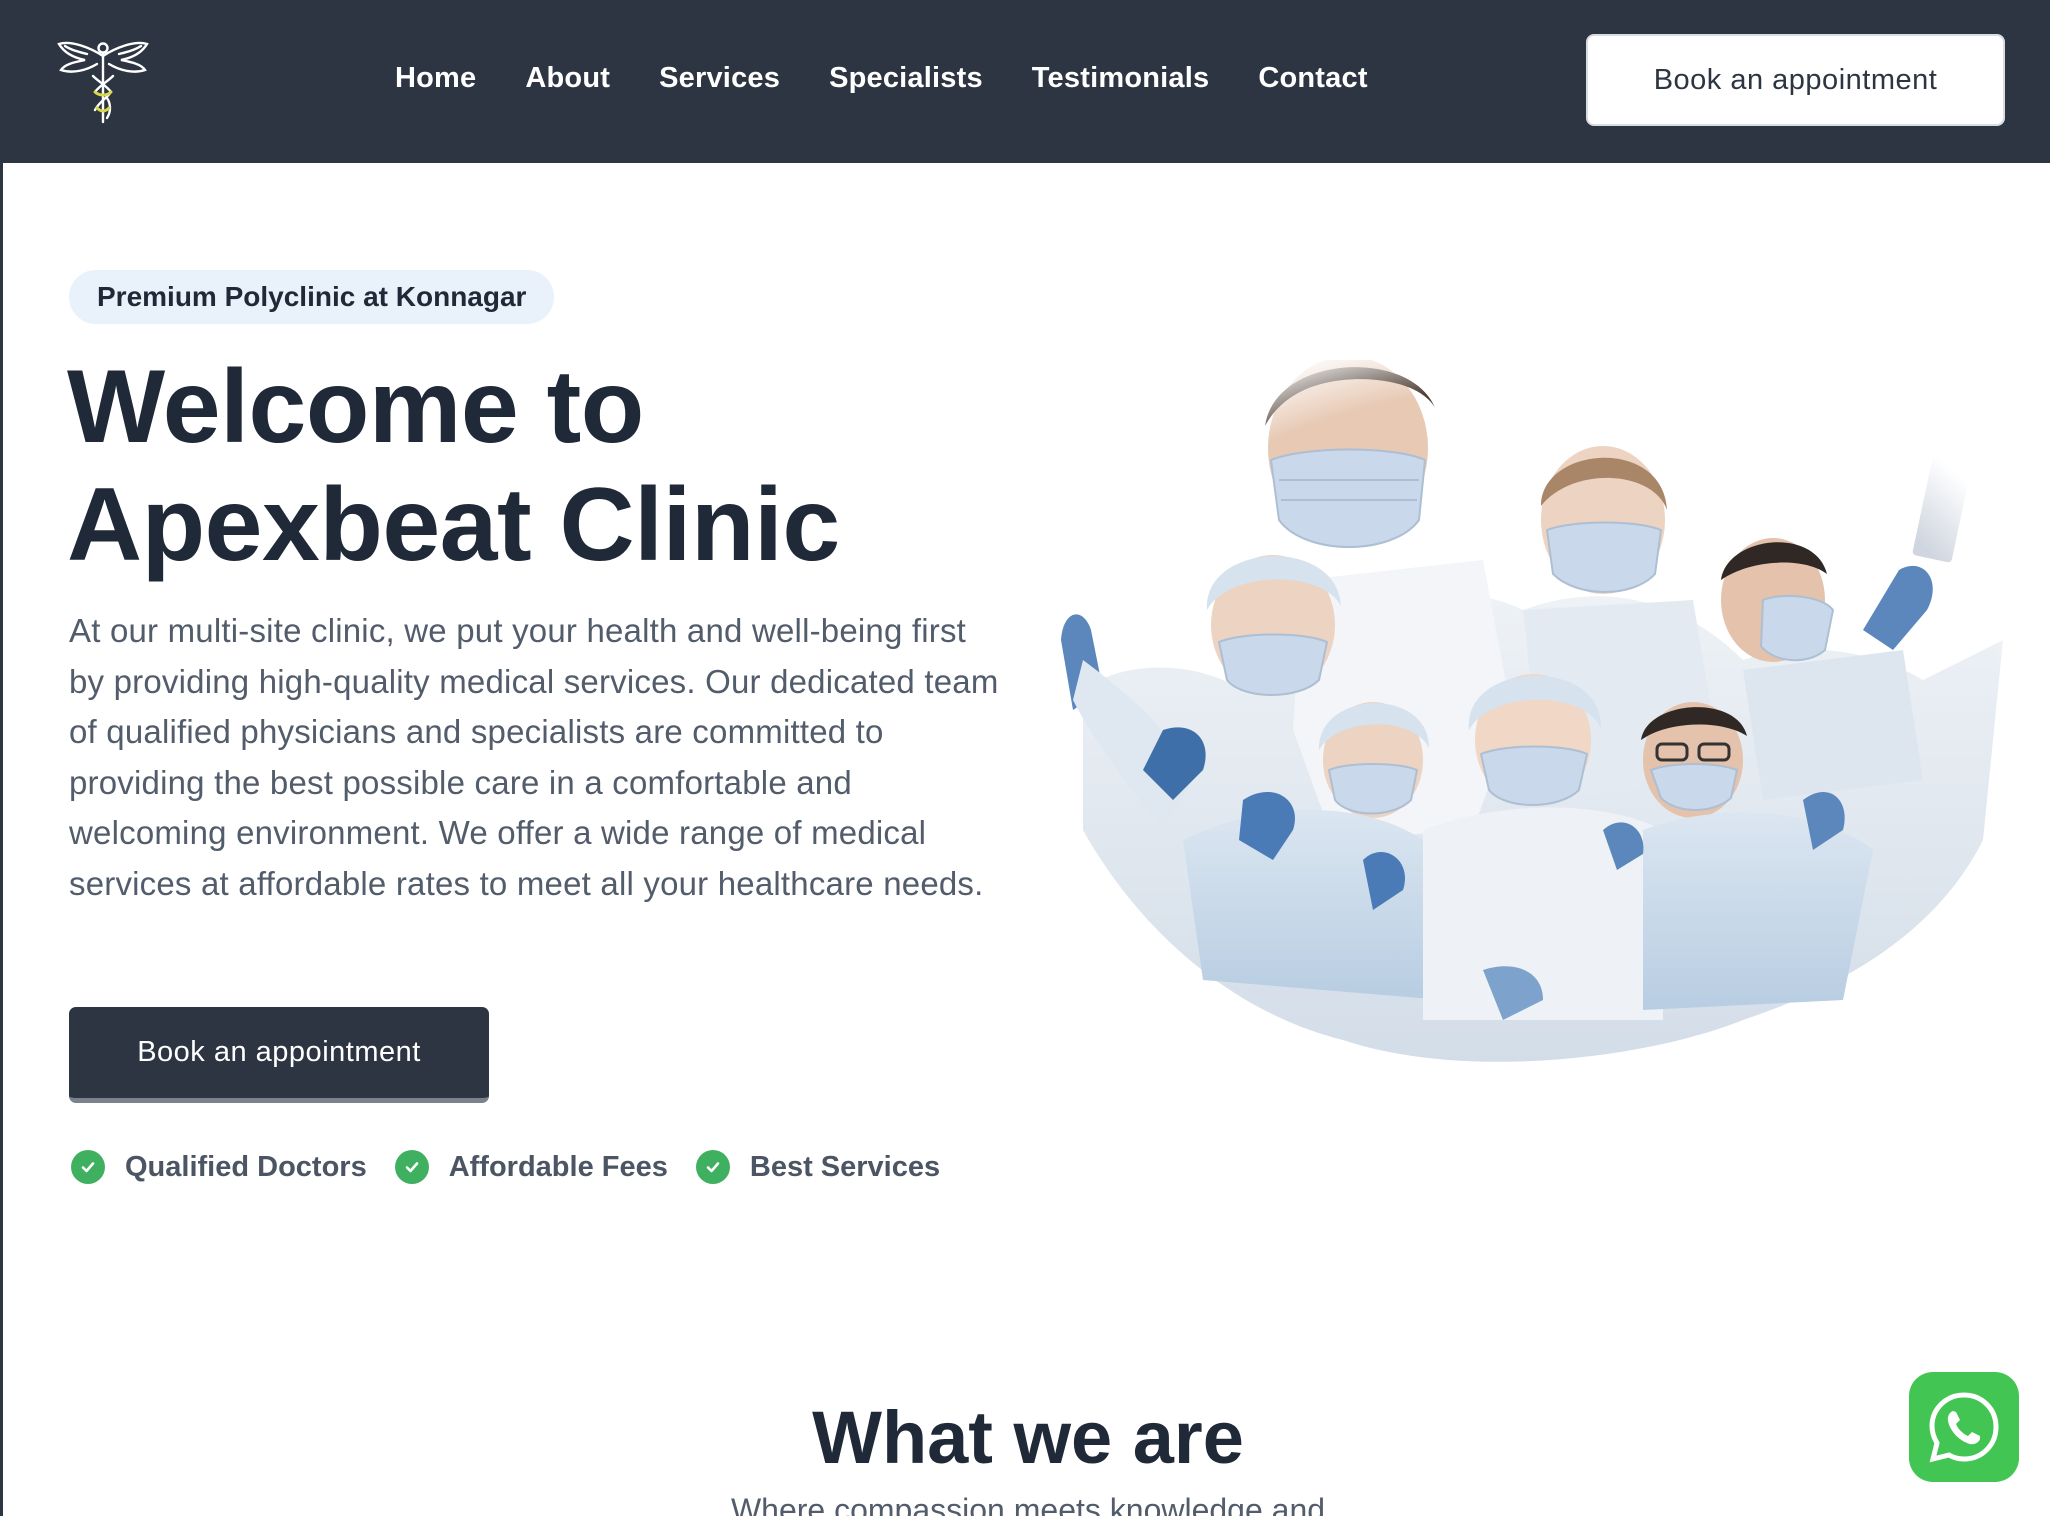  I want to click on clinic-logo-icon, so click(103, 80).